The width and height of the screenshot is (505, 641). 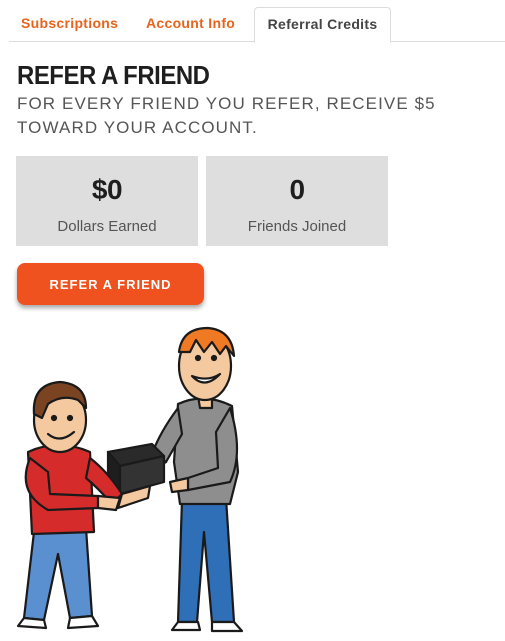 What do you see at coordinates (297, 226) in the screenshot?
I see `friends-joined-label: Friends Joined` at bounding box center [297, 226].